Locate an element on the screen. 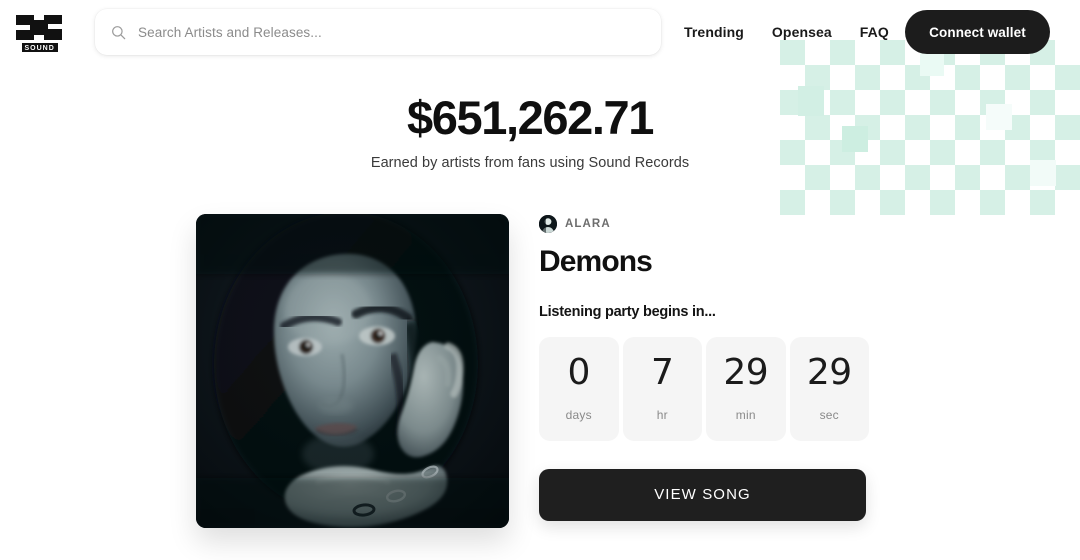  countdown-cell-seconds: 29 sec is located at coordinates (829, 388).